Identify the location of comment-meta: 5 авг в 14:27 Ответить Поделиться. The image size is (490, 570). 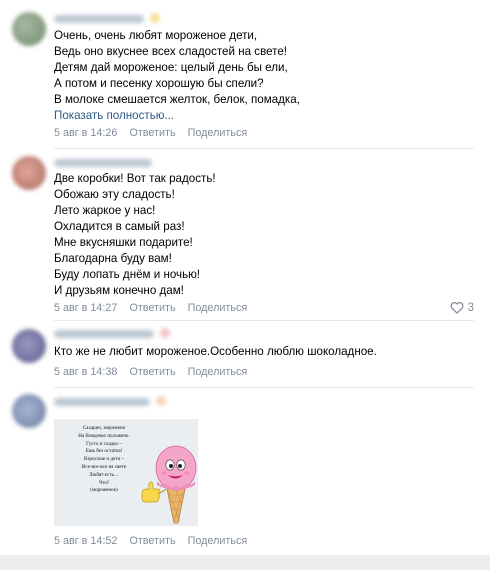
(155, 308).